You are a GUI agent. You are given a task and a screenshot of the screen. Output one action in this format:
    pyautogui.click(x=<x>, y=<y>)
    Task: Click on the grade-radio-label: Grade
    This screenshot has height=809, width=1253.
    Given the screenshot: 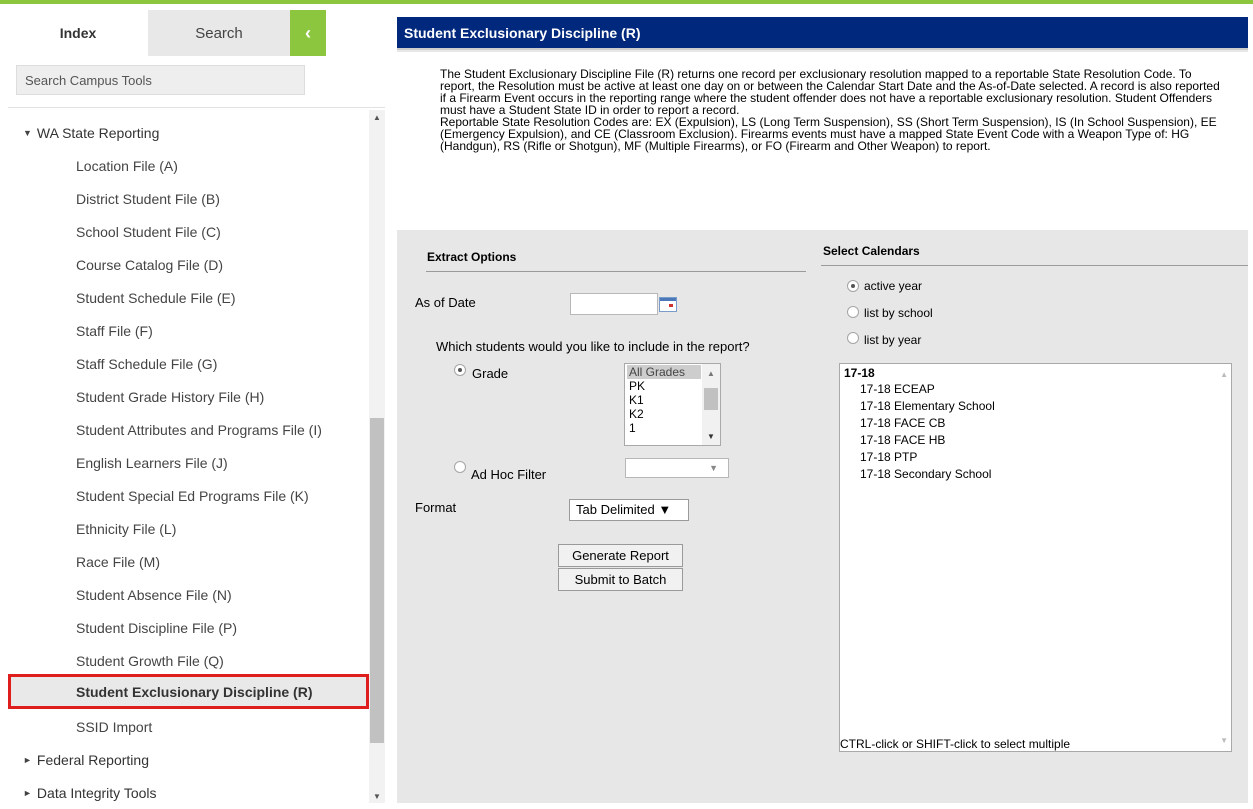 What is the action you would take?
    pyautogui.click(x=490, y=373)
    